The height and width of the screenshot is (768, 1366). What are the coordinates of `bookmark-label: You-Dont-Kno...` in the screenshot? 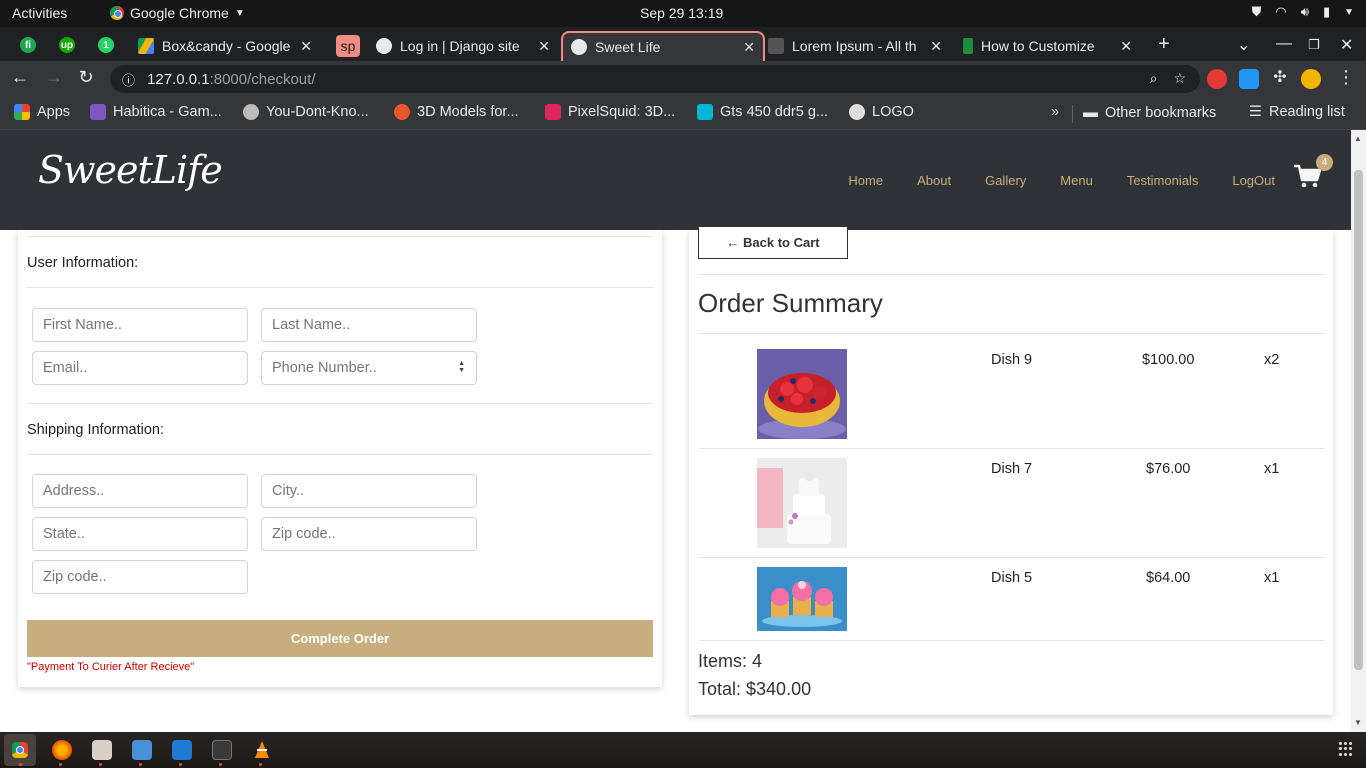 It's located at (317, 112).